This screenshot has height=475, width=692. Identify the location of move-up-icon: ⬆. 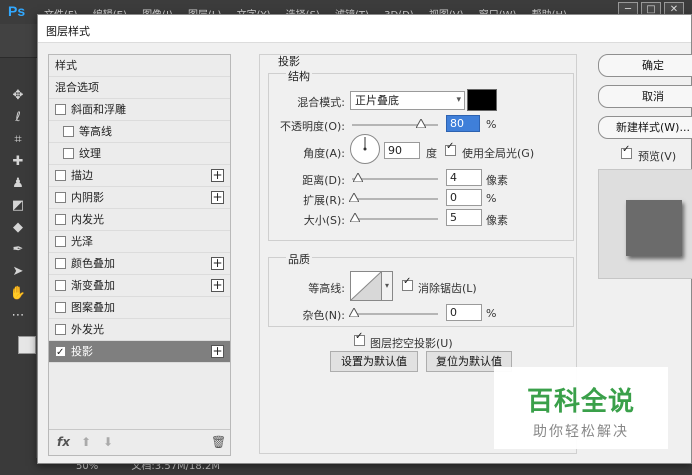
(86, 442).